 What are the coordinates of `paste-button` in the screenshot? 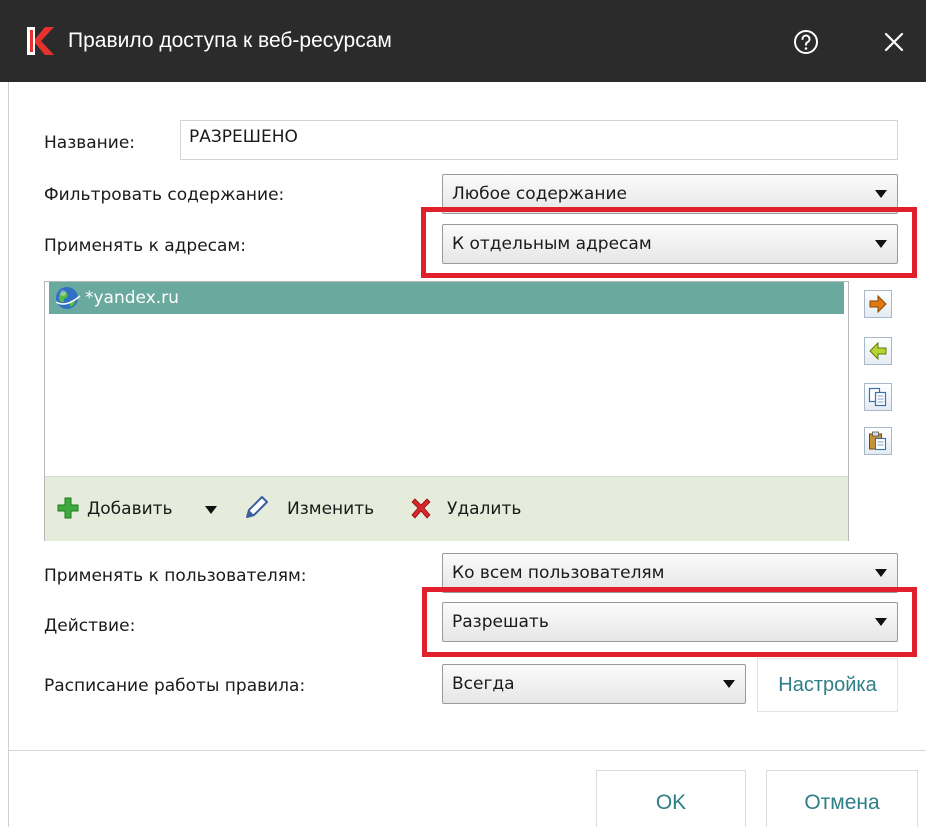 It's located at (878, 441).